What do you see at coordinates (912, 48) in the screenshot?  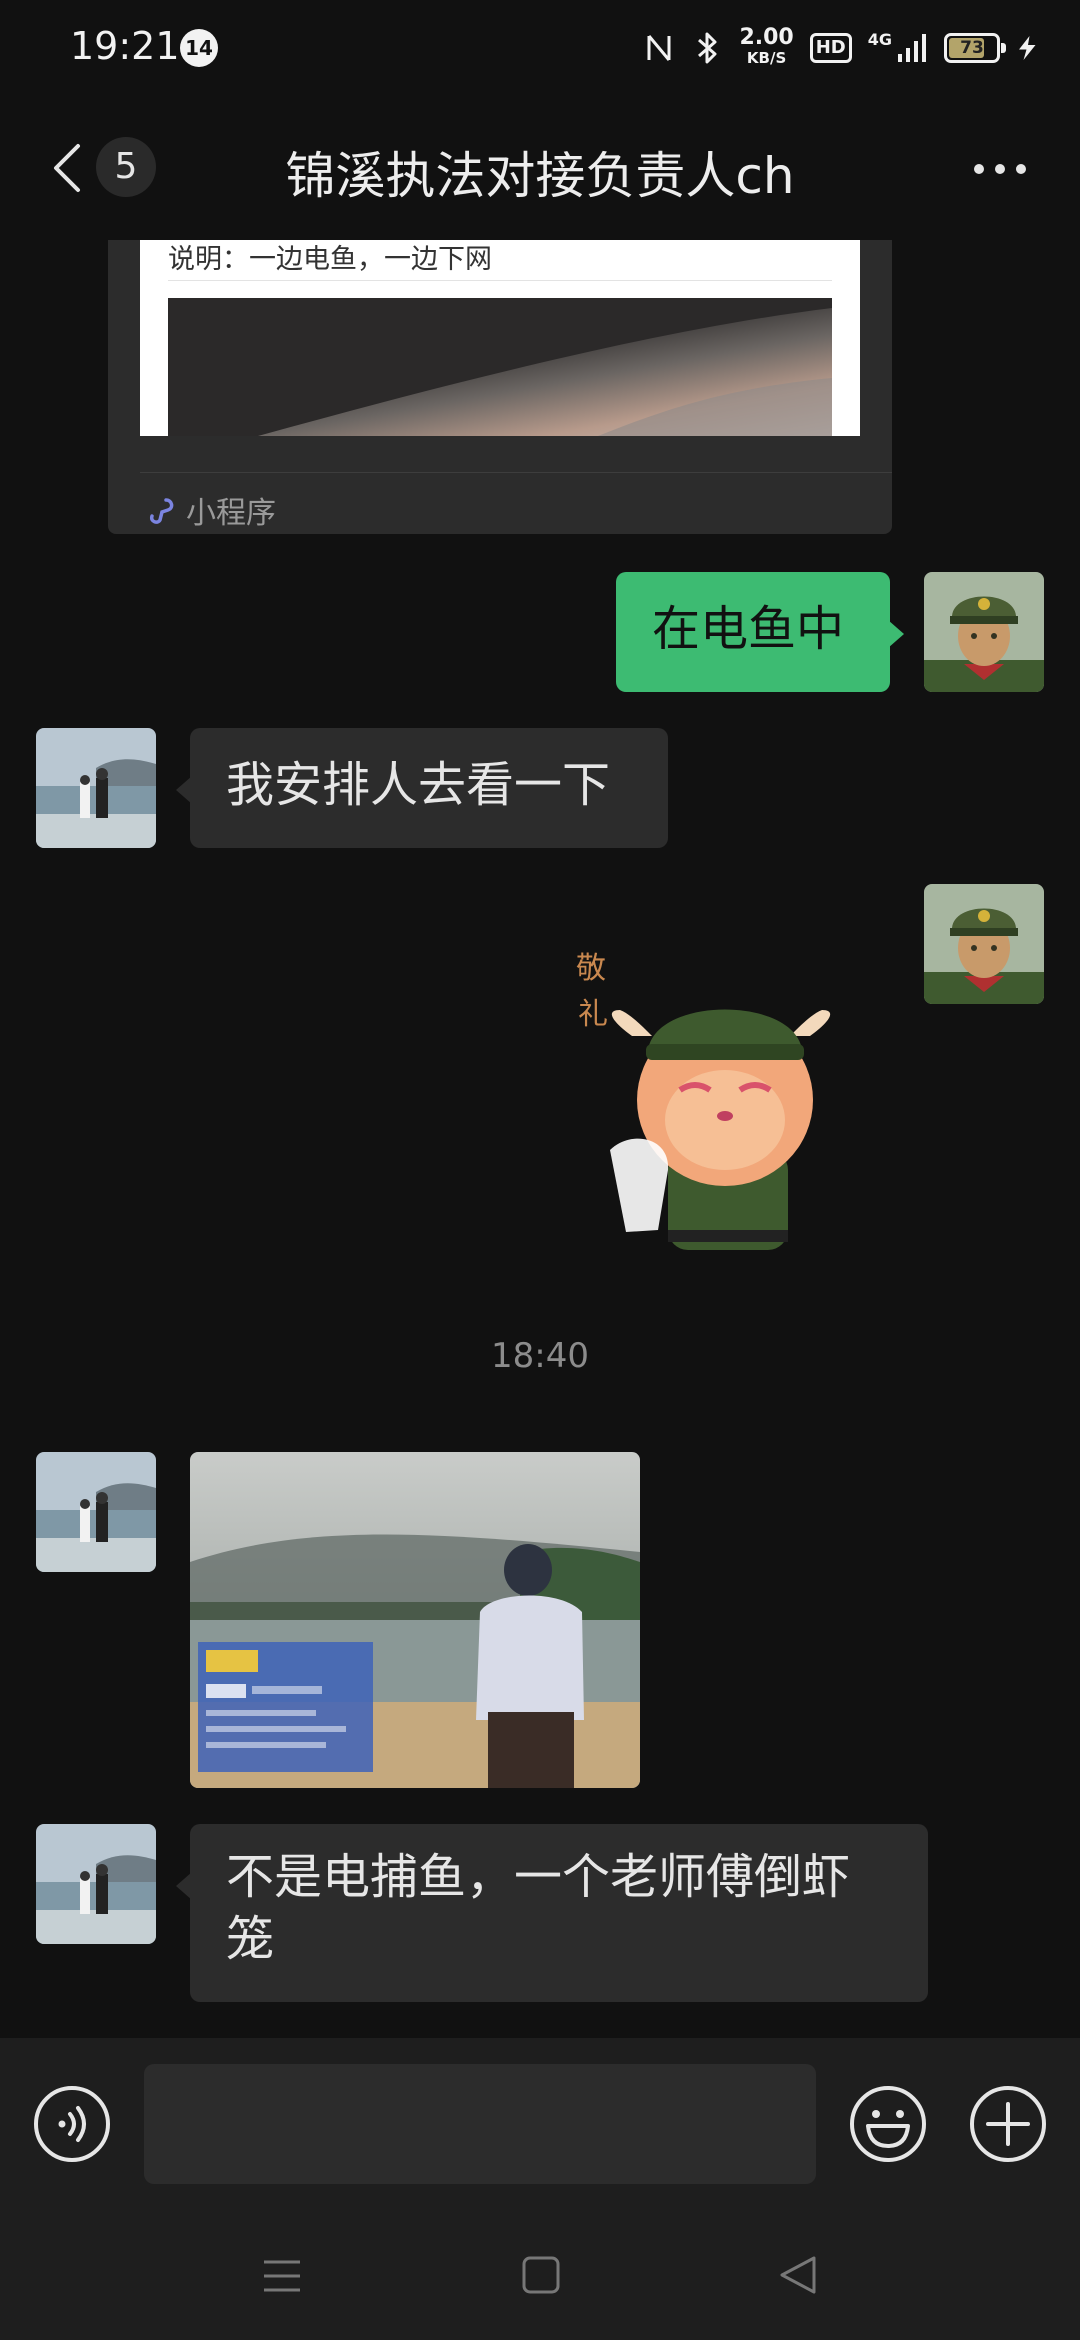 I see `signal-icon` at bounding box center [912, 48].